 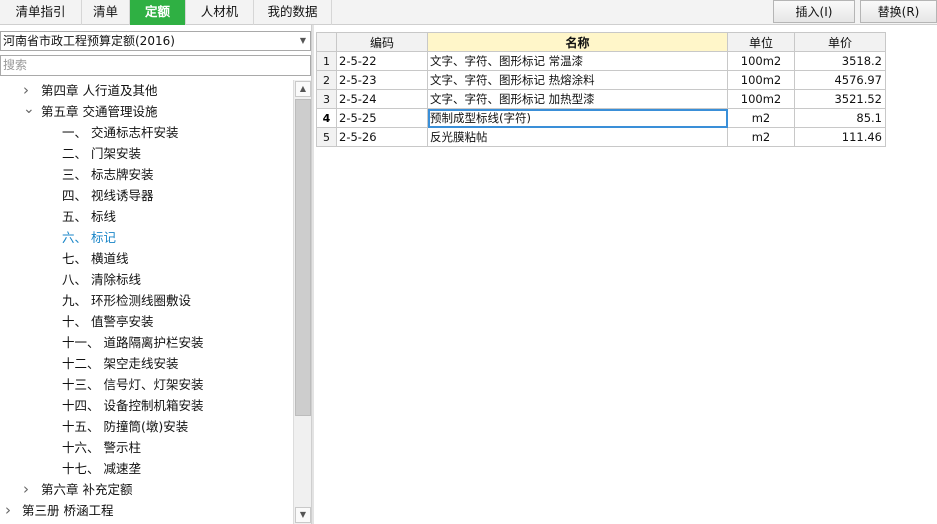 What do you see at coordinates (840, 118) in the screenshot?
I see `price-cell: 85.1` at bounding box center [840, 118].